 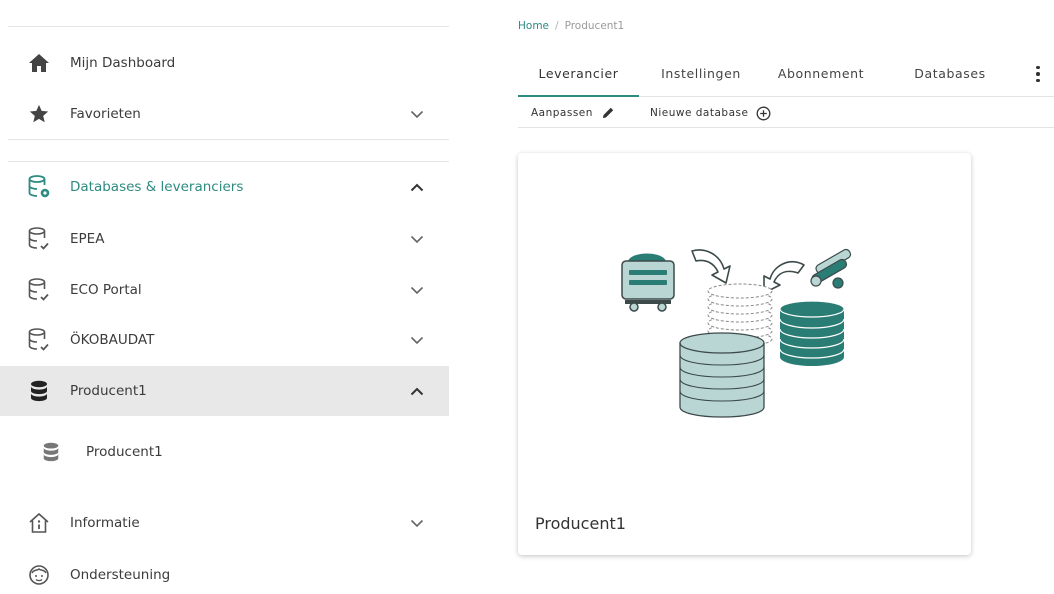 What do you see at coordinates (786, 114) in the screenshot?
I see `action-toolbar: Aanpassen Nieuwe database` at bounding box center [786, 114].